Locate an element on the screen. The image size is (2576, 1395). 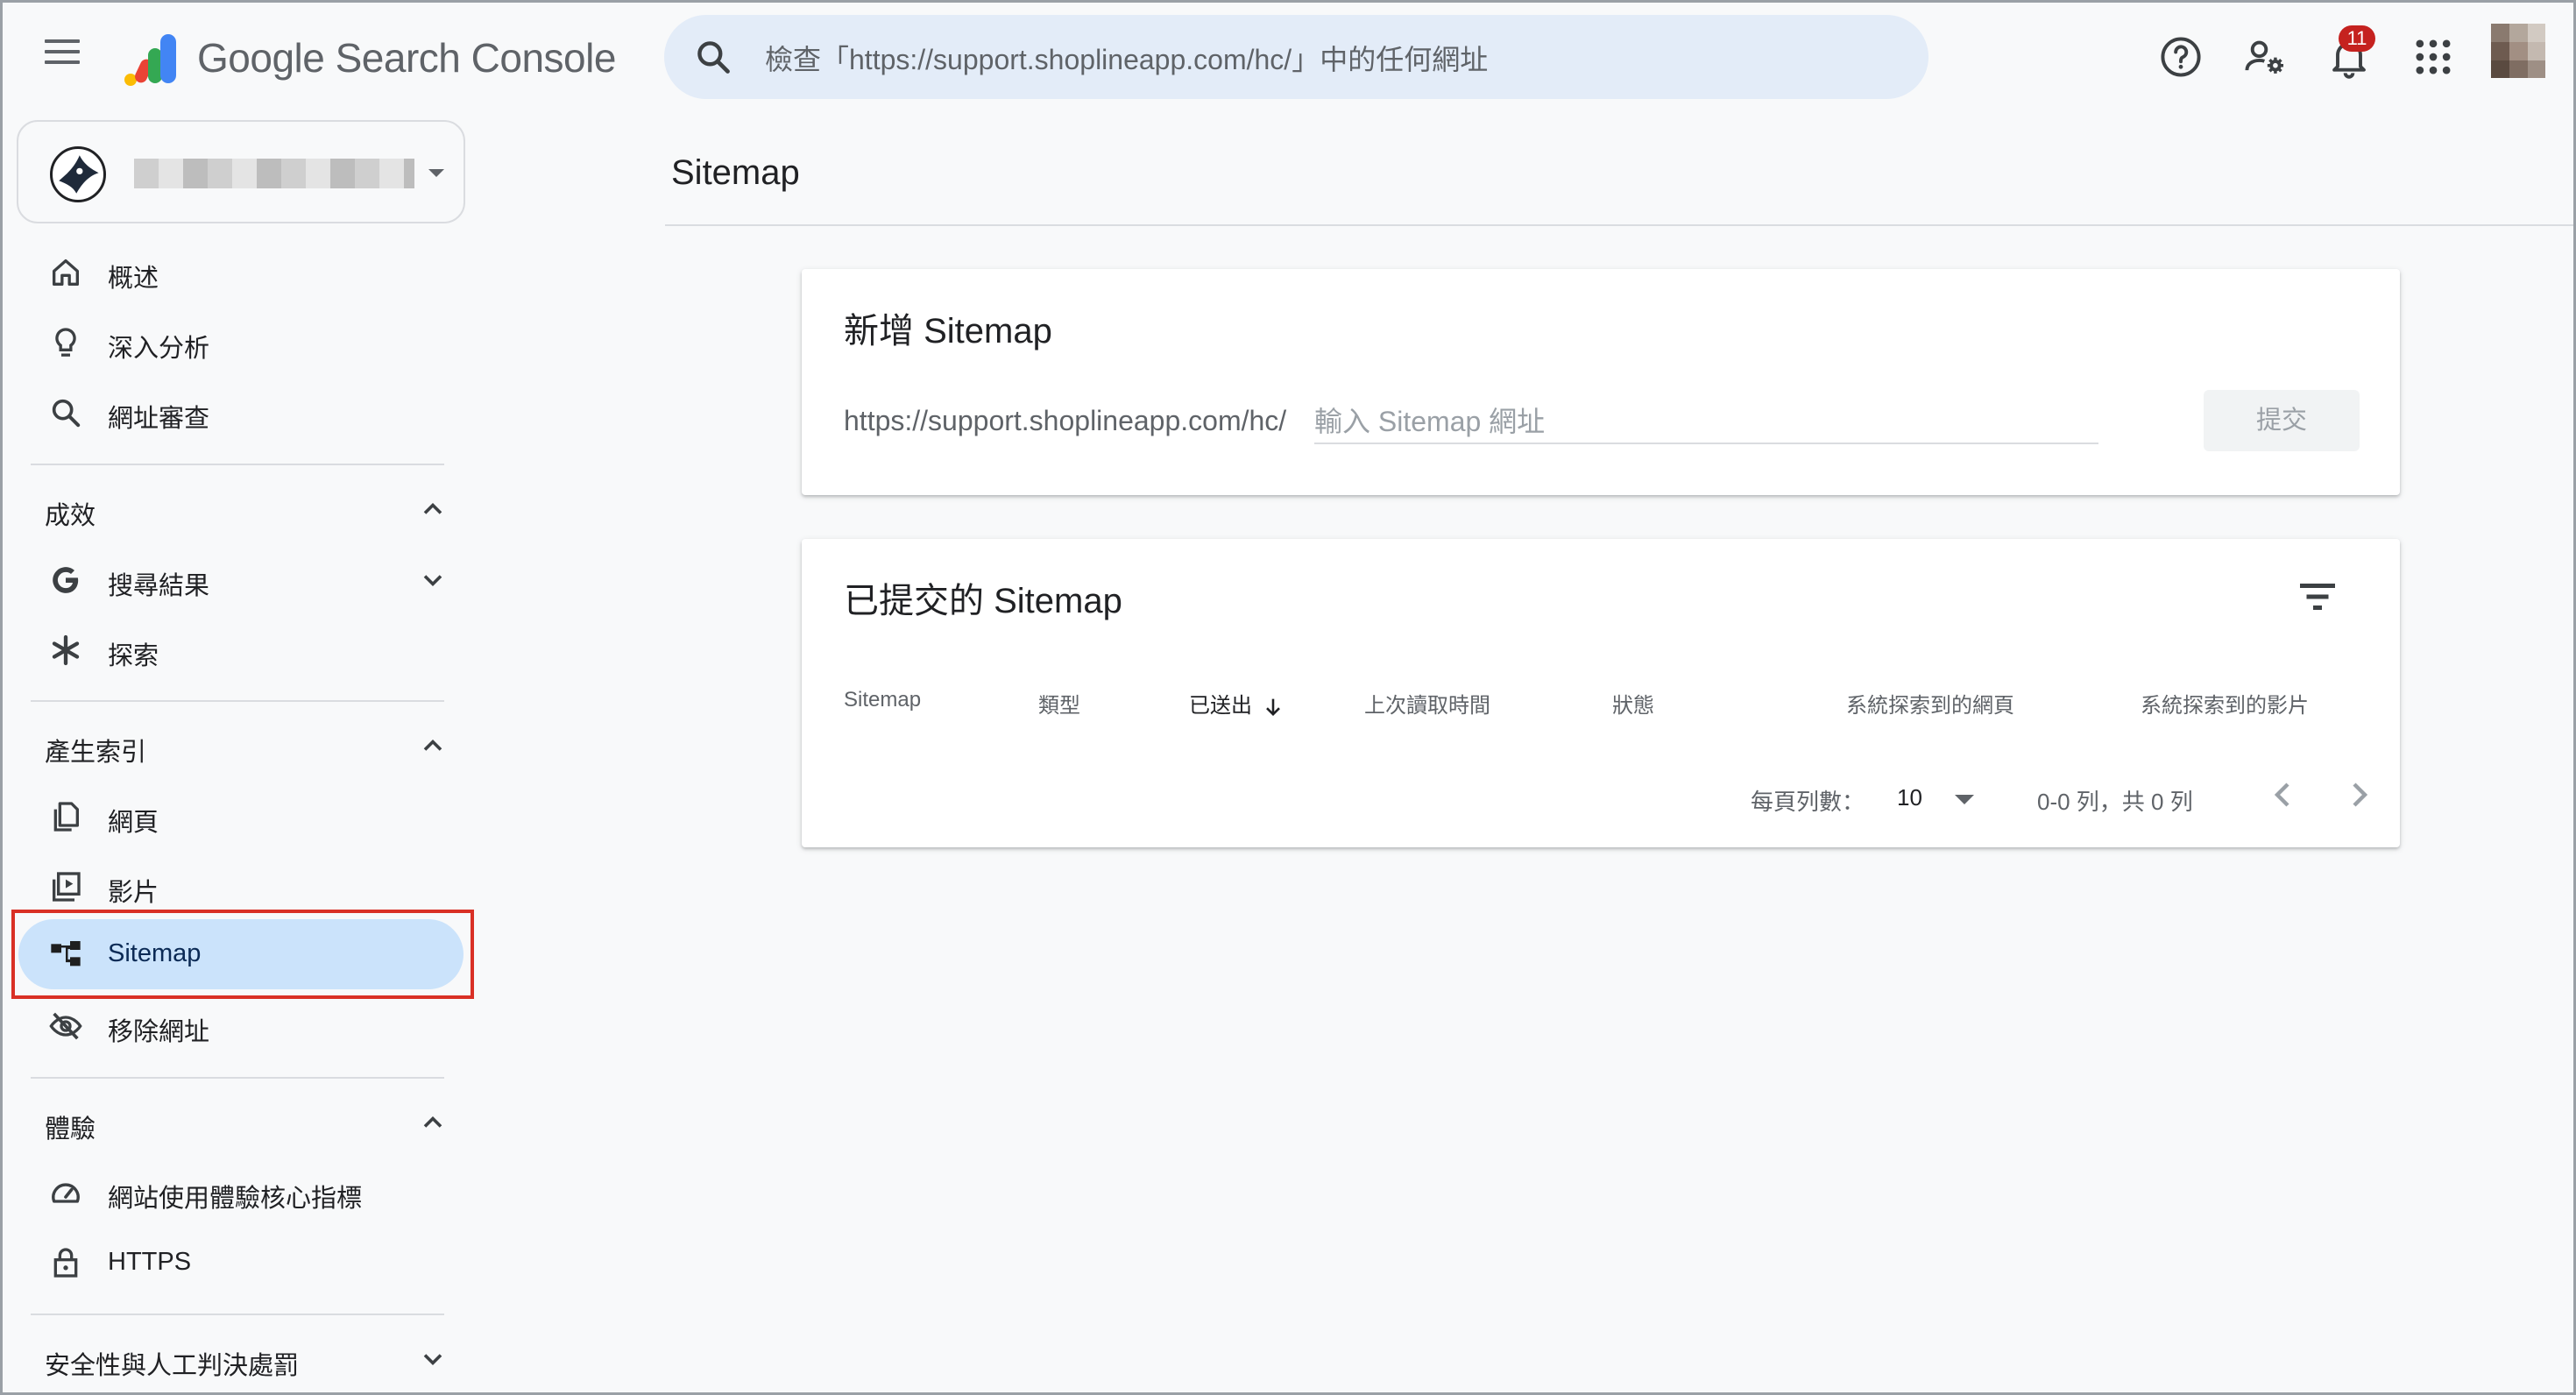
home-icon is located at coordinates (65, 272).